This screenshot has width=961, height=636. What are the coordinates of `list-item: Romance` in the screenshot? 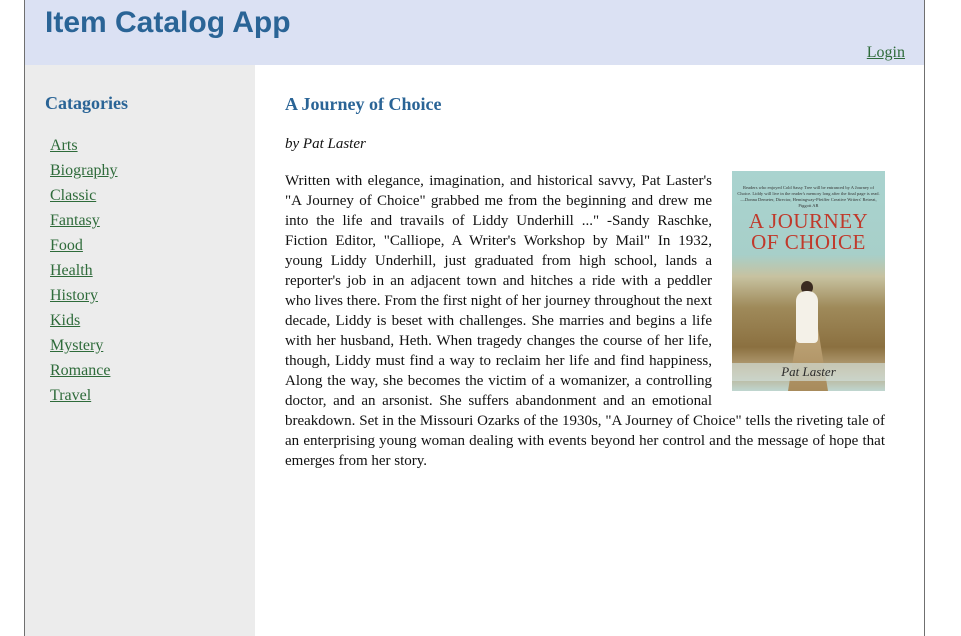 It's located at (84, 372).